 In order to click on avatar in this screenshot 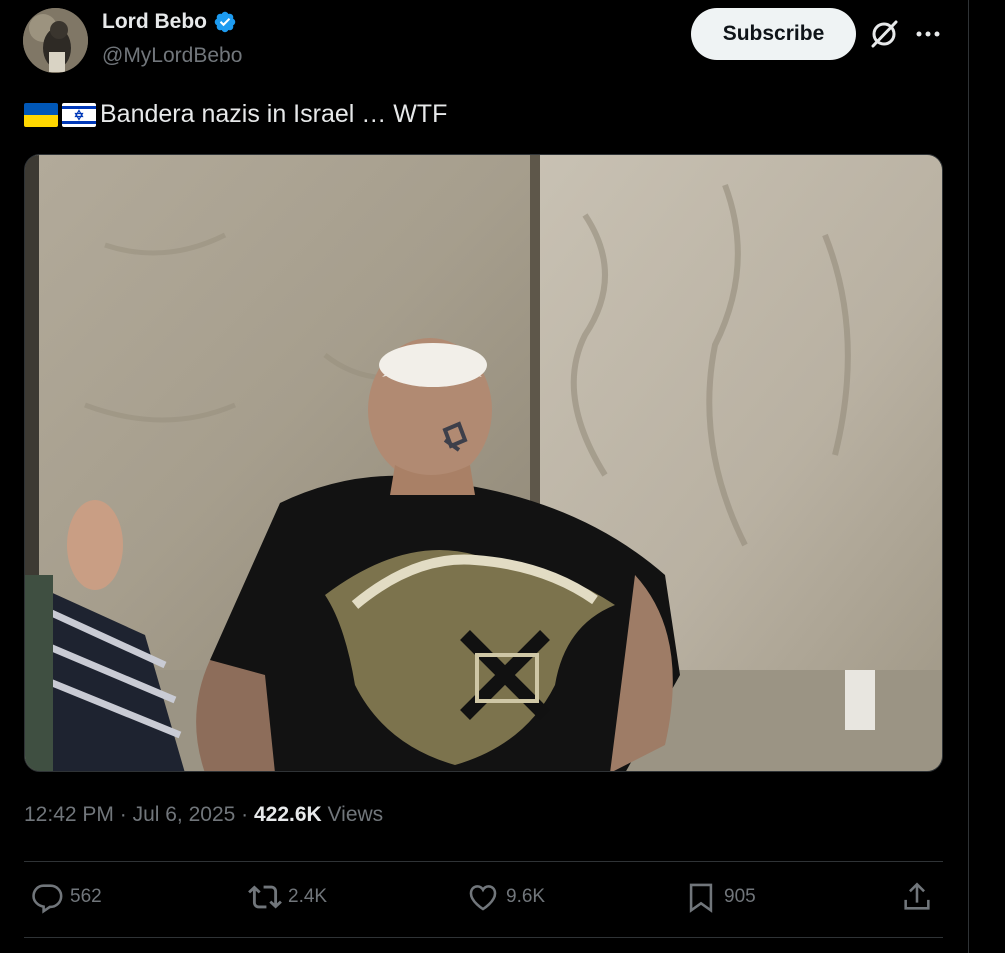, I will do `click(55, 40)`.